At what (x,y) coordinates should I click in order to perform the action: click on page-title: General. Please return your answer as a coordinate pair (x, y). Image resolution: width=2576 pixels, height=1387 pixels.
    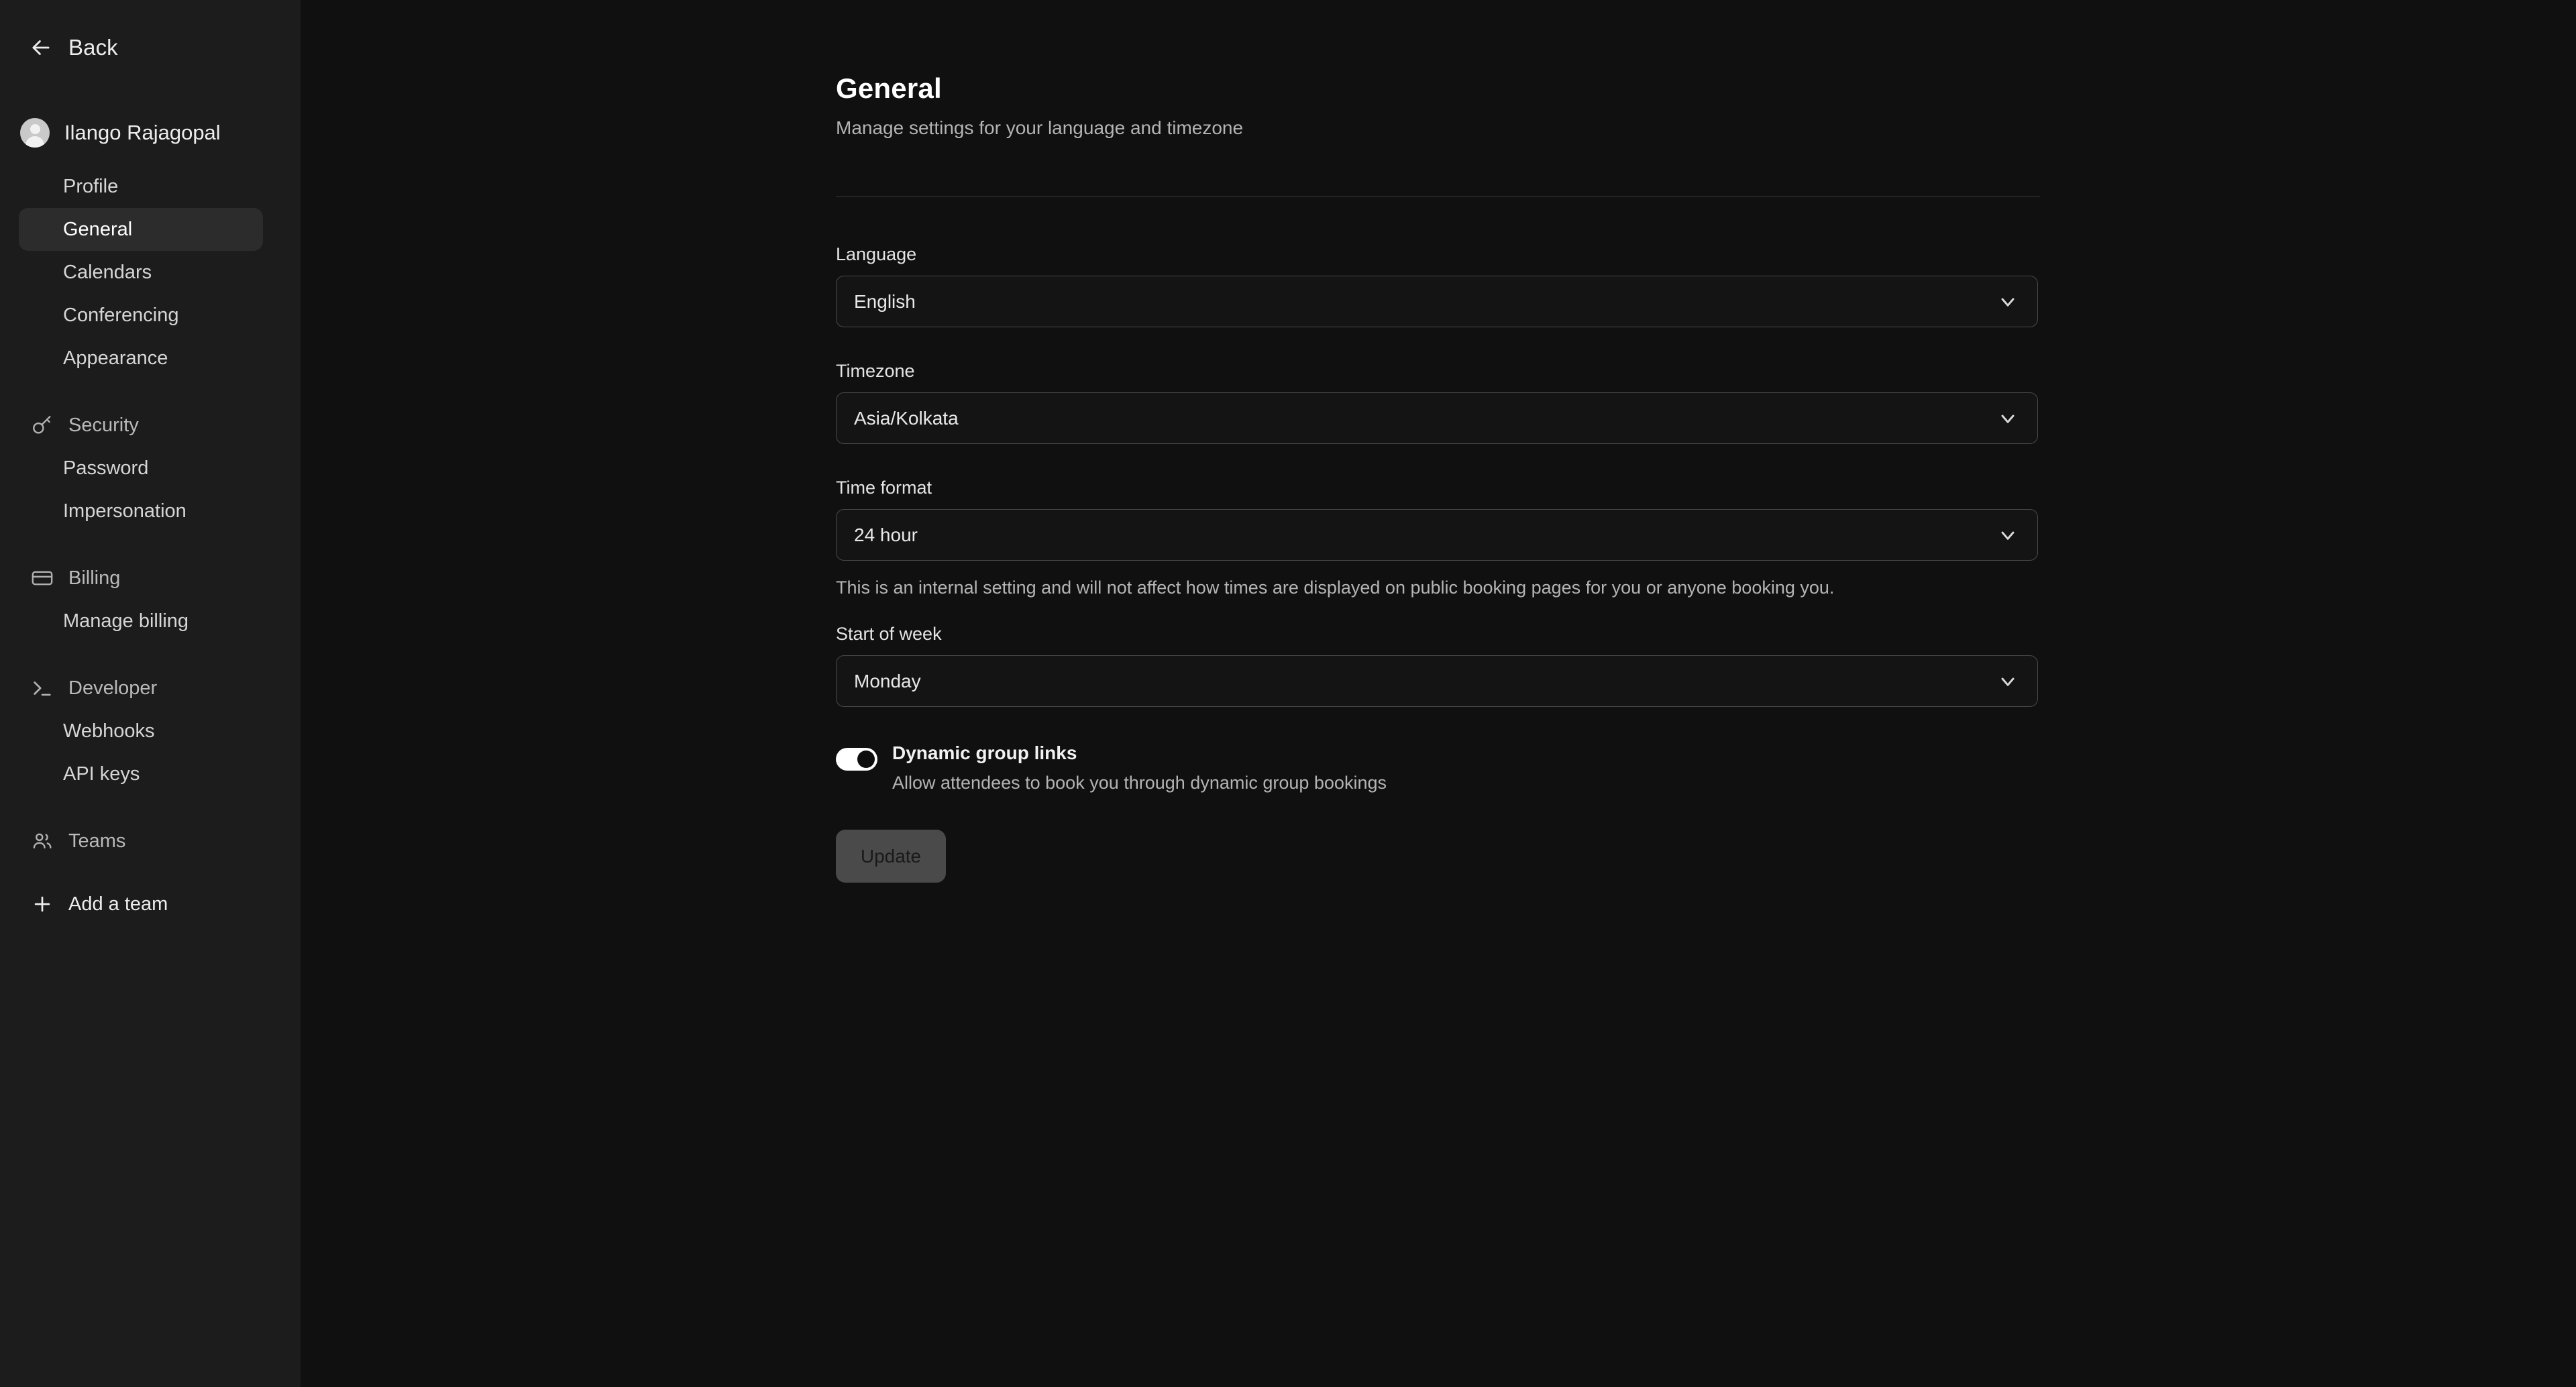
    Looking at the image, I should click on (889, 88).